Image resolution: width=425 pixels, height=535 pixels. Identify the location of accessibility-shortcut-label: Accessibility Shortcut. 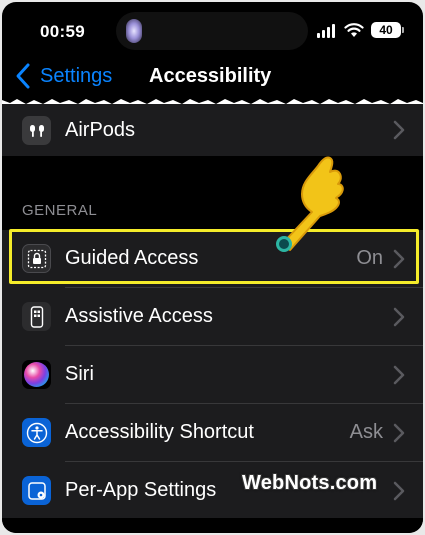
(159, 432).